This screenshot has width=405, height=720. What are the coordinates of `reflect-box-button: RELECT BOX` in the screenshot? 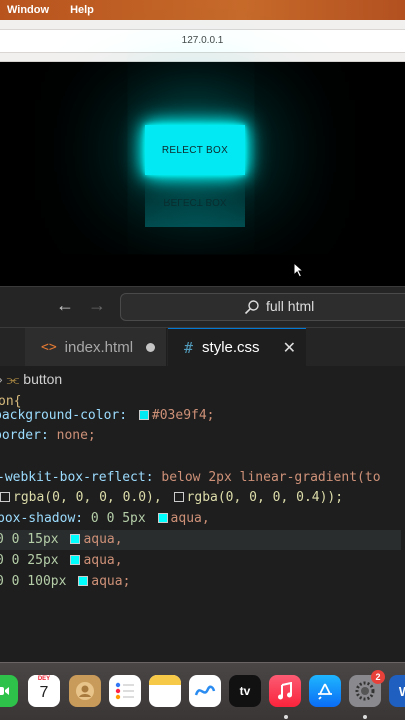 It's located at (195, 150).